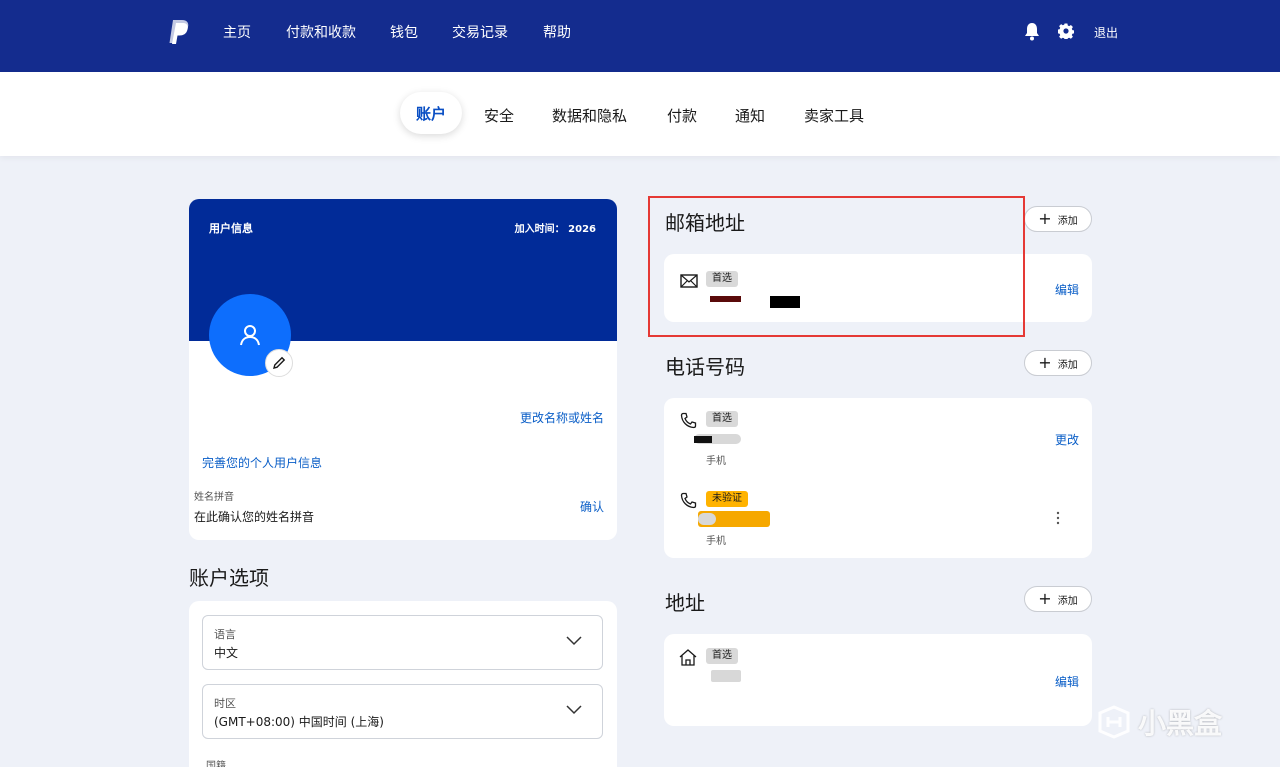  I want to click on edit-avatar-button, so click(279, 363).